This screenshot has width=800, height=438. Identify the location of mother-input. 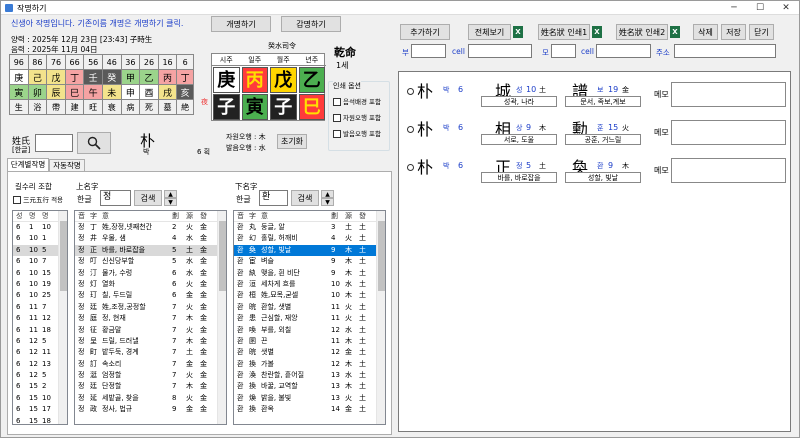
(563, 51).